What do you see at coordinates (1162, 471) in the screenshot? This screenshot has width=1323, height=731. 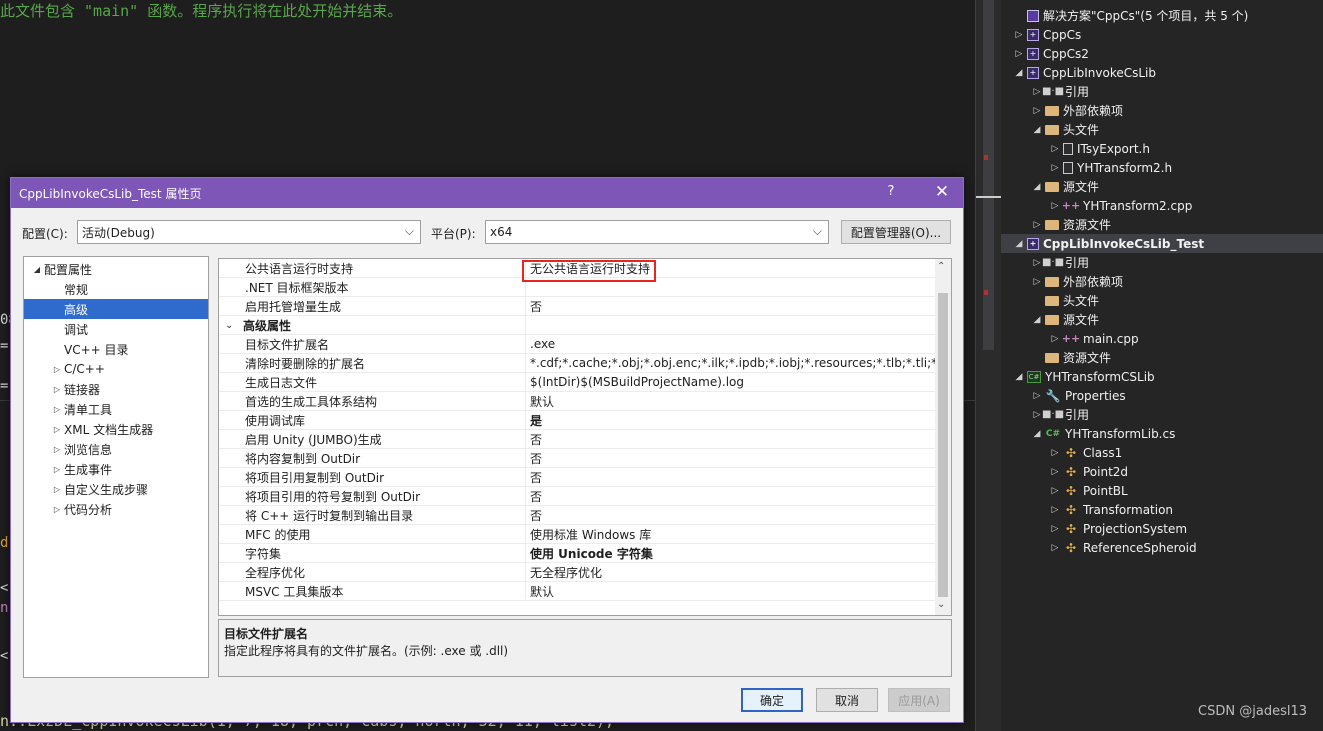 I see `solution-tree-item: ▷ ✣ Point2d` at bounding box center [1162, 471].